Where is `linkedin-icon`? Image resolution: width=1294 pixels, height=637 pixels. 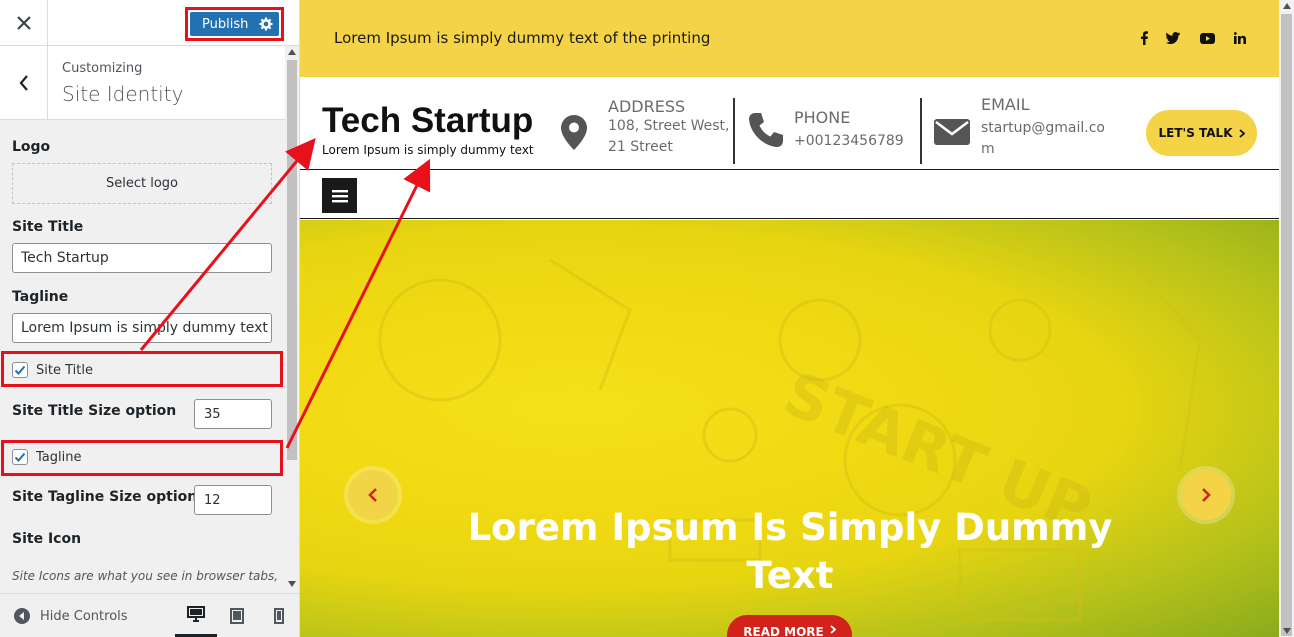
linkedin-icon is located at coordinates (1240, 38).